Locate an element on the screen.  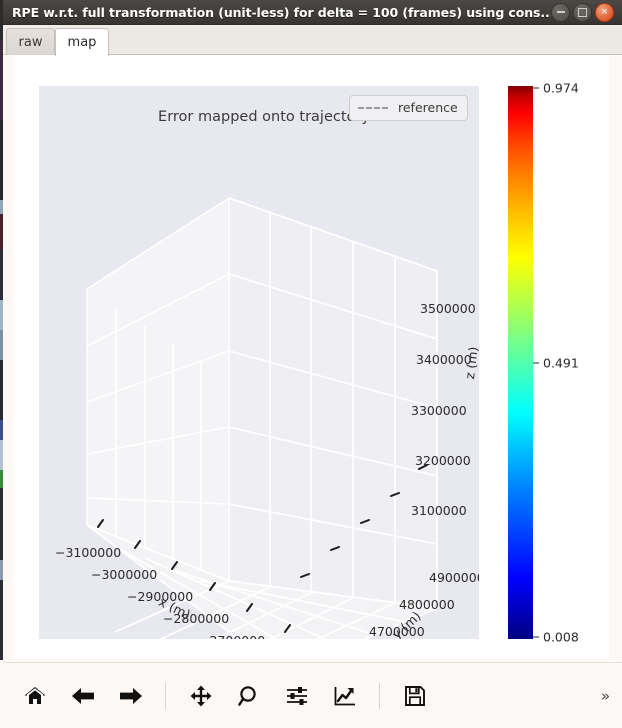
toolbar-overflow-button: » is located at coordinates (611, 696).